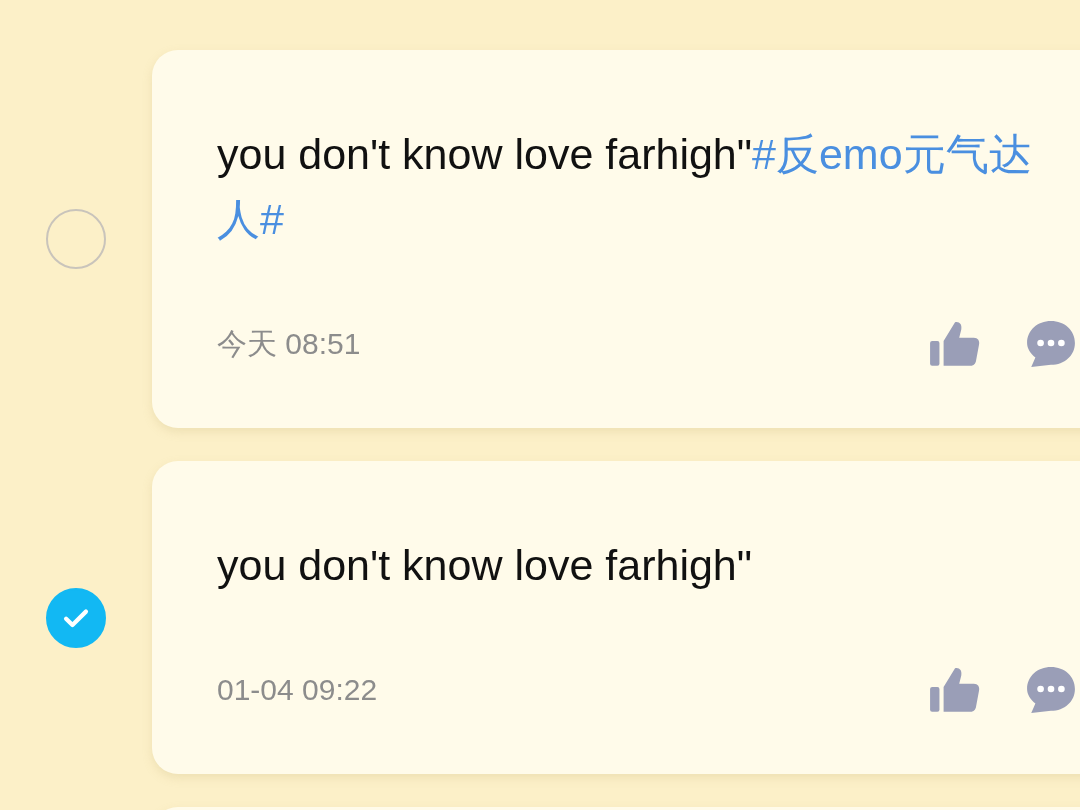 The height and width of the screenshot is (810, 1080). Describe the element at coordinates (289, 343) in the screenshot. I see `post-time: 今天 08:51` at that location.